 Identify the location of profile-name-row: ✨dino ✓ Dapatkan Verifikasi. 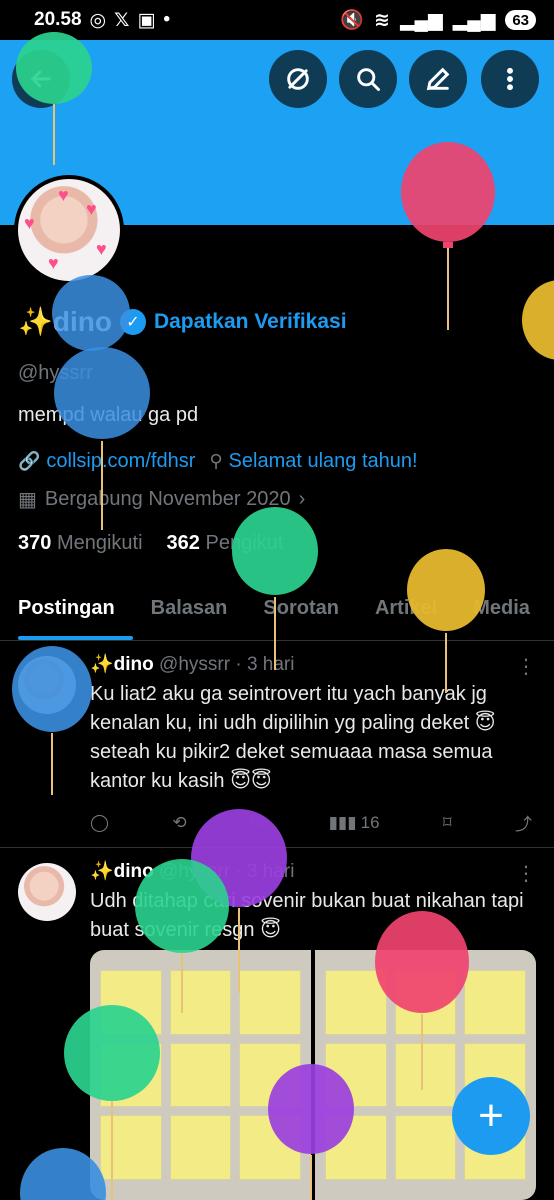
(182, 321).